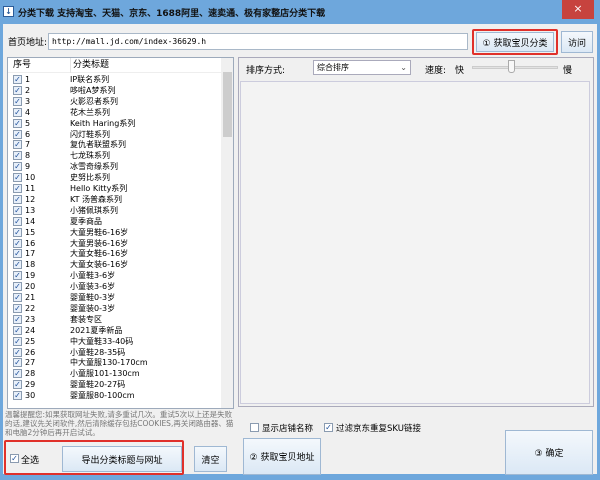  What do you see at coordinates (99, 188) in the screenshot?
I see `item-title: Hello Kitty系列` at bounding box center [99, 188].